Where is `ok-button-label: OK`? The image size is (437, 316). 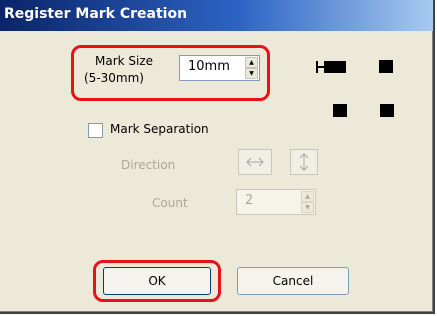 ok-button-label: OK is located at coordinates (157, 281).